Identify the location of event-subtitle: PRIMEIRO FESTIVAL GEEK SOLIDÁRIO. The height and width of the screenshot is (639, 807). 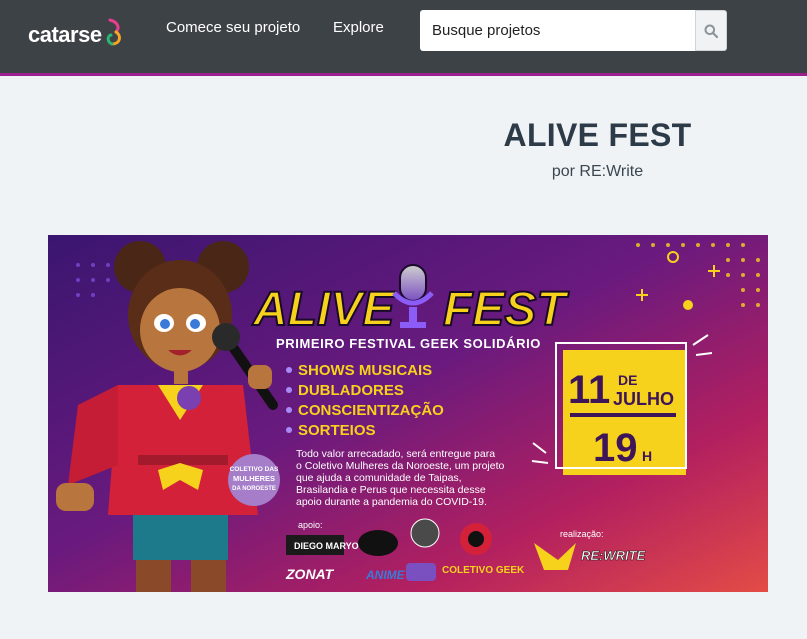
(408, 343).